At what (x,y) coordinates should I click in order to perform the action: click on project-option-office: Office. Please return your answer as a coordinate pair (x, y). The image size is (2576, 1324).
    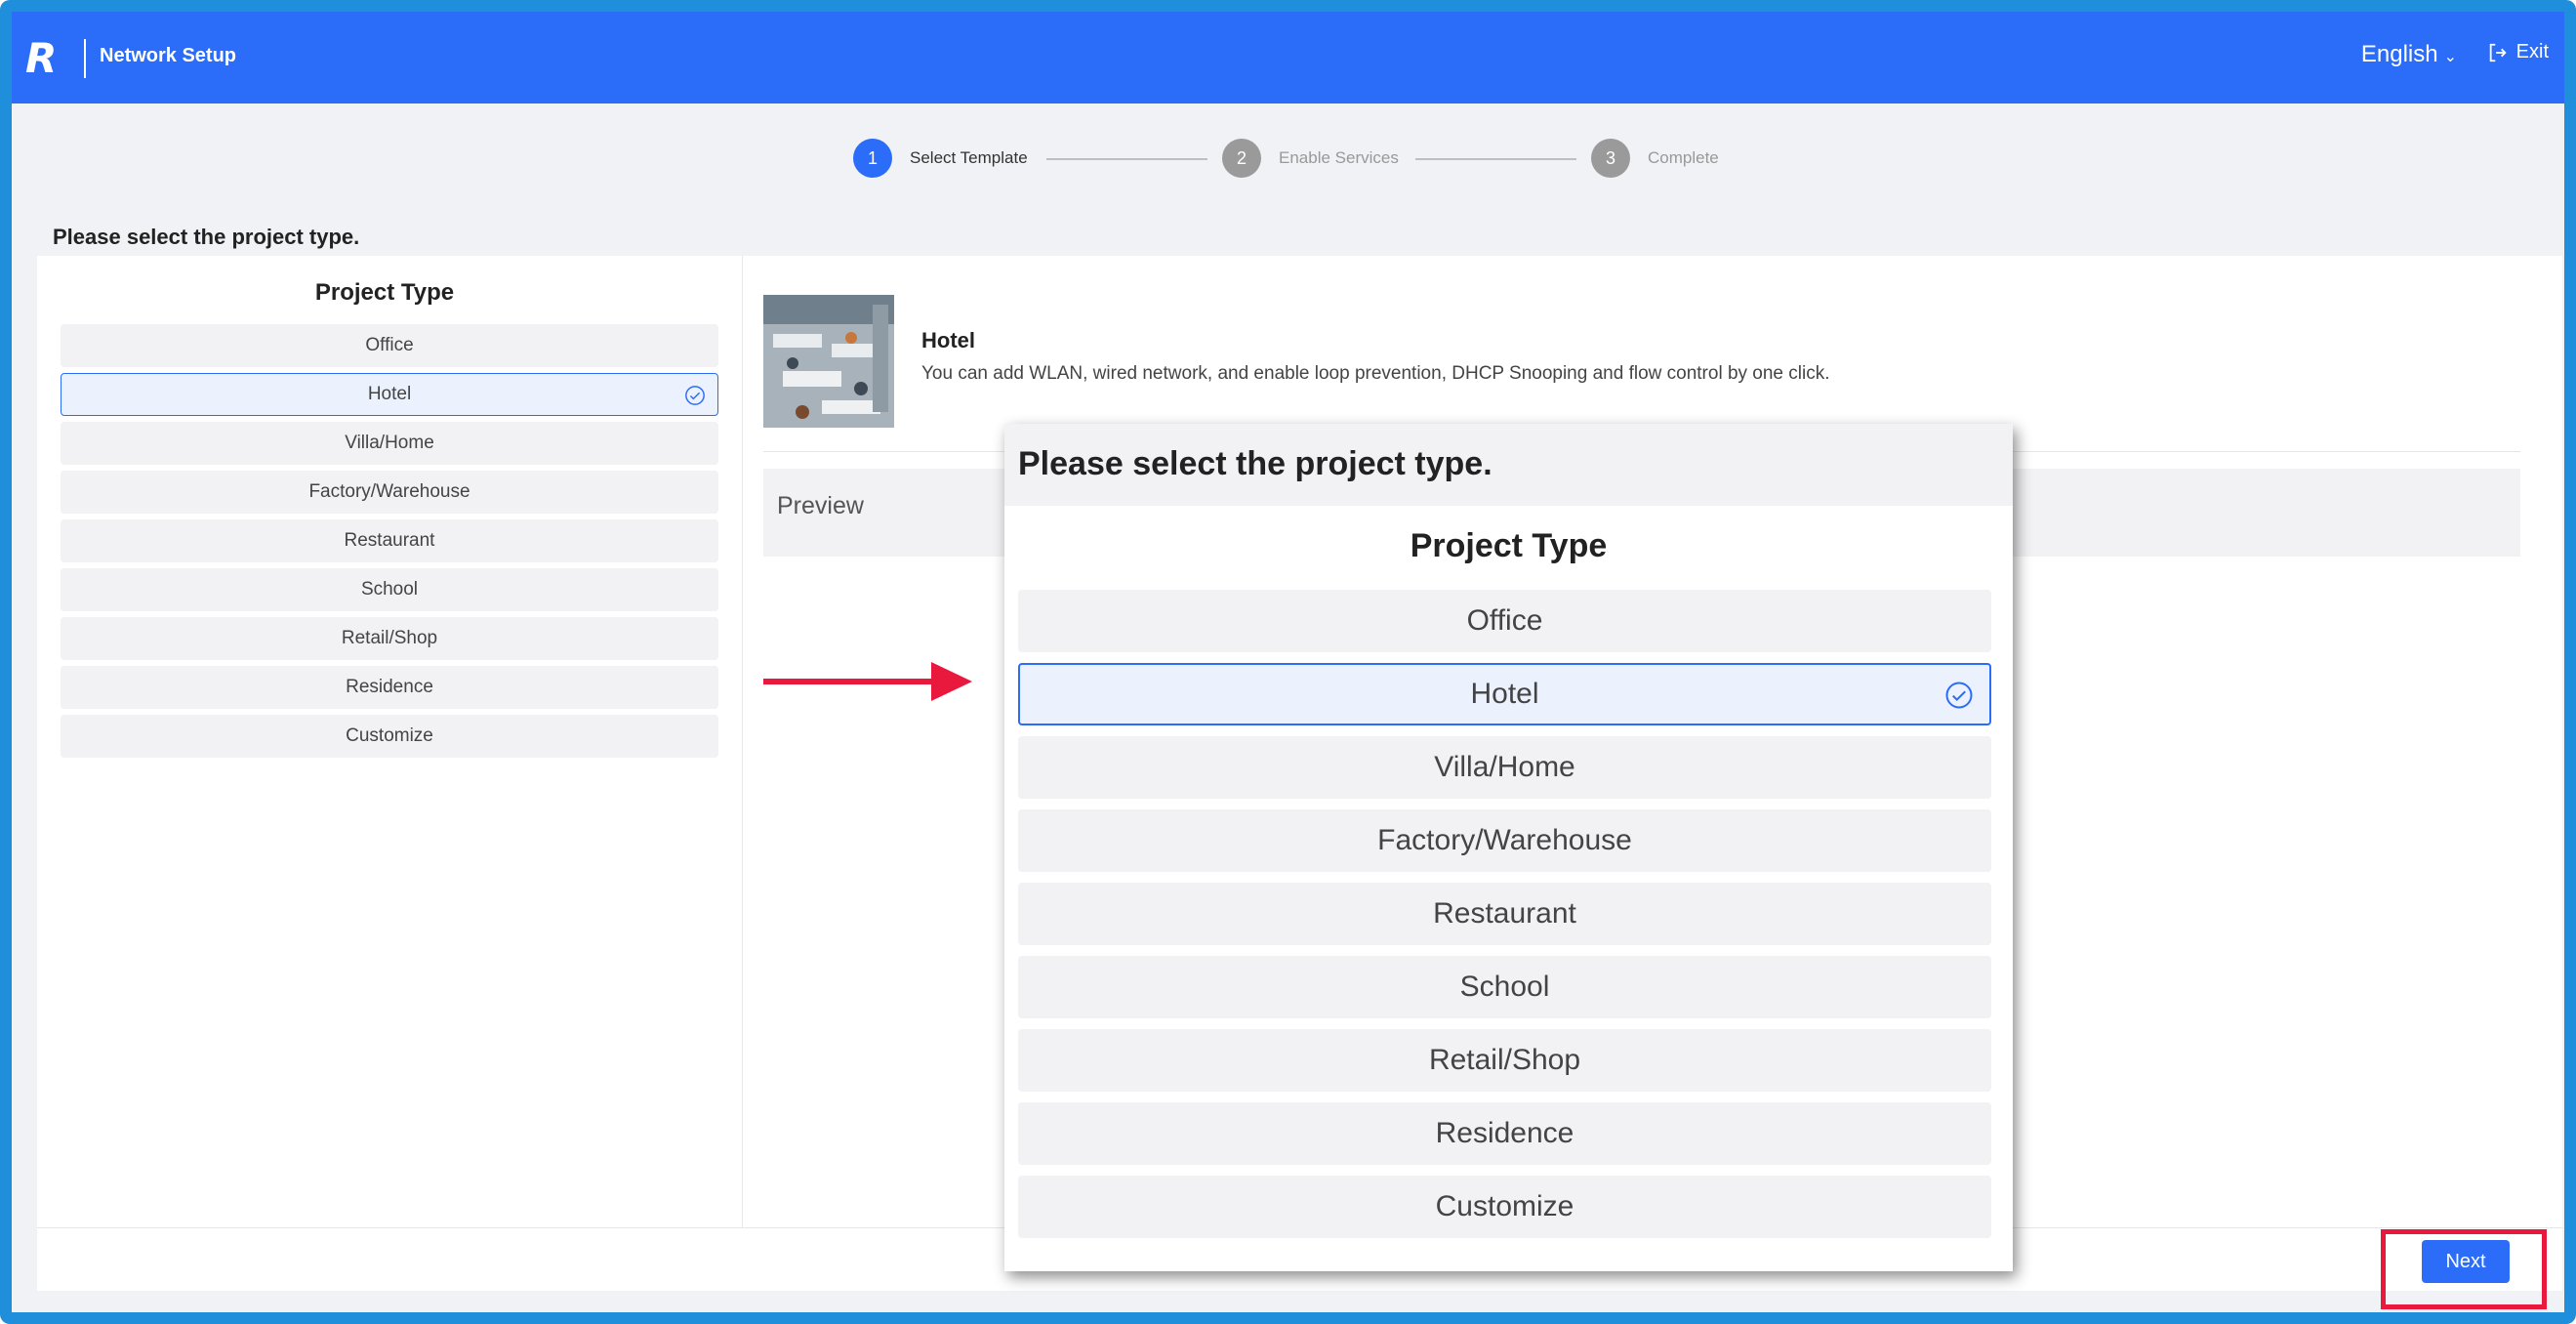
    Looking at the image, I should click on (389, 345).